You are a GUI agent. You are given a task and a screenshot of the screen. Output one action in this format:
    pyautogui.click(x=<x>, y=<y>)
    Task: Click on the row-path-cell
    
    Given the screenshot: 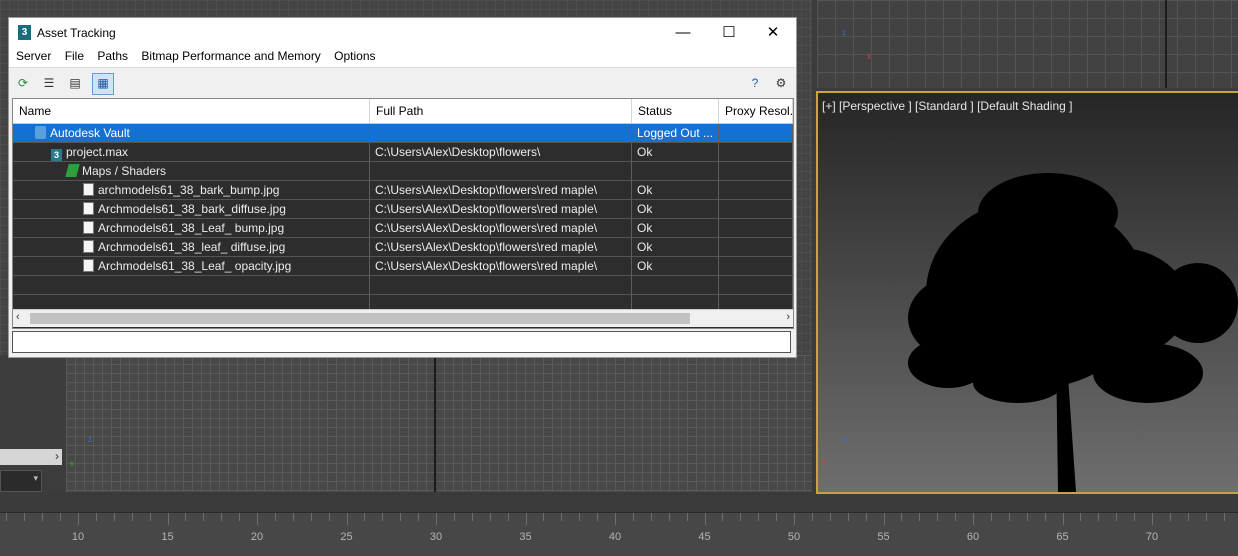 What is the action you would take?
    pyautogui.click(x=501, y=171)
    